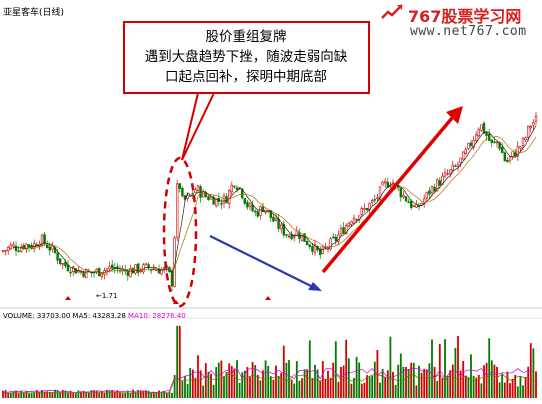  What do you see at coordinates (246, 57) in the screenshot?
I see `callout-line-2: 遇到大盘趋势下挫，随波走弱向缺` at bounding box center [246, 57].